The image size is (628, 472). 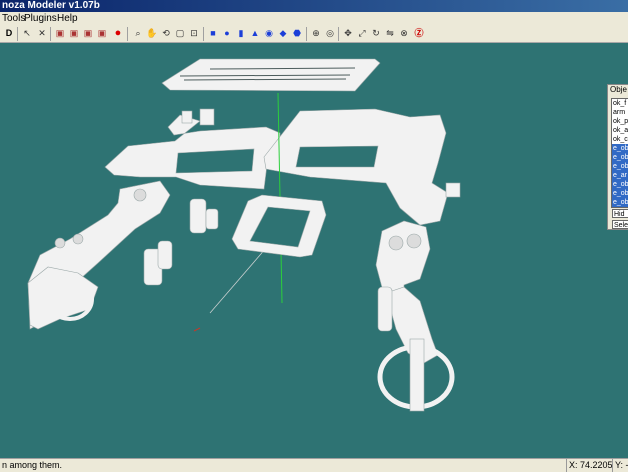 What do you see at coordinates (88, 33) in the screenshot?
I see `view-top-icon: ▣` at bounding box center [88, 33].